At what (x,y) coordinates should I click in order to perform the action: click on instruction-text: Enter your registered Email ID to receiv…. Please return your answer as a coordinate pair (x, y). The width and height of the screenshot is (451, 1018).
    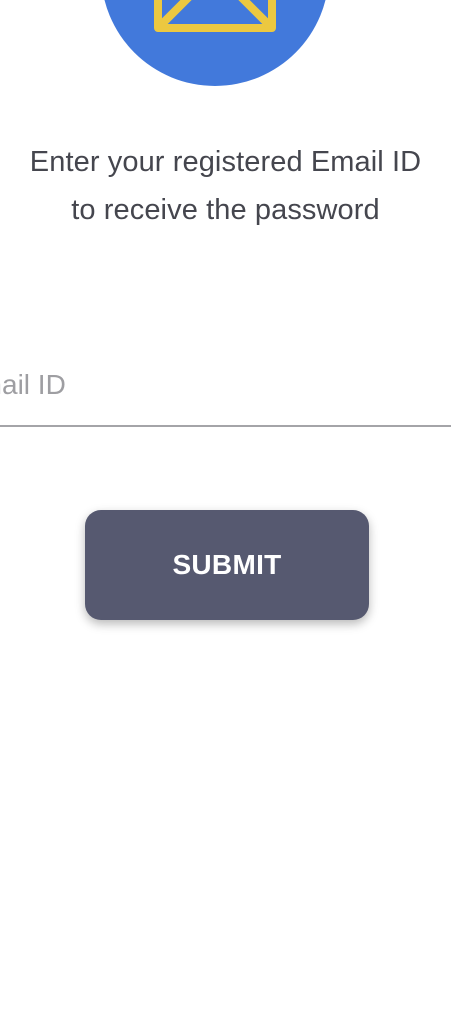
    Looking at the image, I should click on (225, 186).